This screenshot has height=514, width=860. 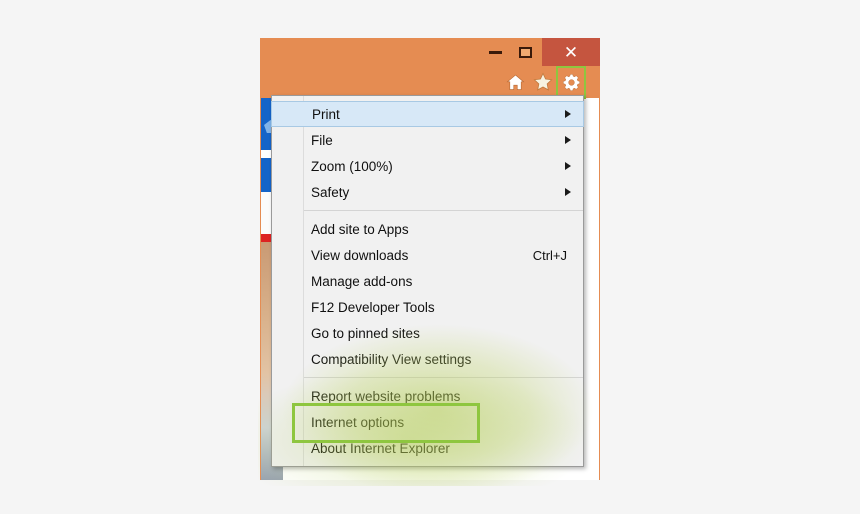 I want to click on menu-item-add-site-to-apps: Add site to Apps, so click(x=427, y=229).